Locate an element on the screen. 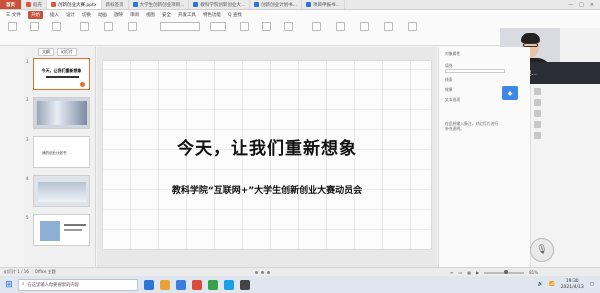 The image size is (600, 293). windows-start-icon: ⊞ is located at coordinates (9, 284).